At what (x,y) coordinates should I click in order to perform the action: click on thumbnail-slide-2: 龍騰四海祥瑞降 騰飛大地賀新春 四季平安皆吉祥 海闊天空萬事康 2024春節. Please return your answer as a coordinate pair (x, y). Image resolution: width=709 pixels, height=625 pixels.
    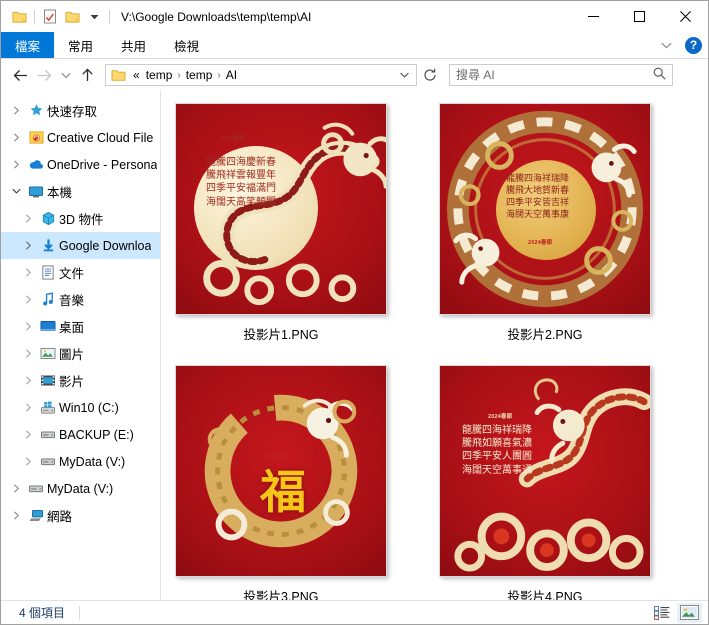
    Looking at the image, I should click on (545, 209).